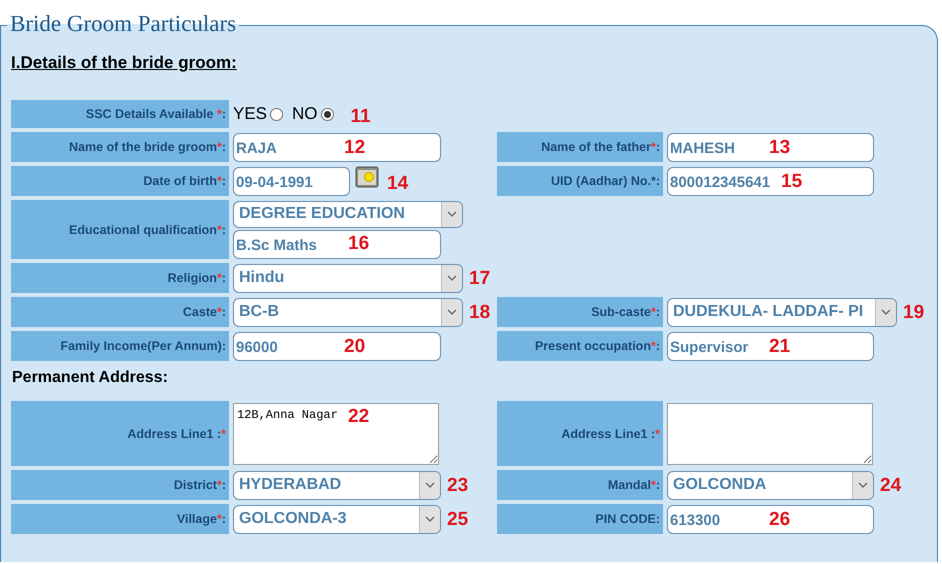 This screenshot has height=564, width=942. I want to click on annotation-number: 25, so click(457, 520).